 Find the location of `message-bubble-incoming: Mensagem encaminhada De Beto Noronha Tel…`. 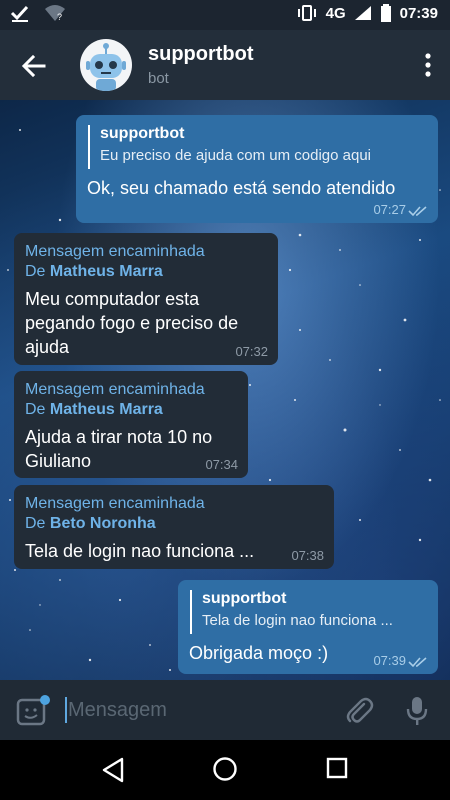

message-bubble-incoming: Mensagem encaminhada De Beto Noronha Tel… is located at coordinates (174, 527).